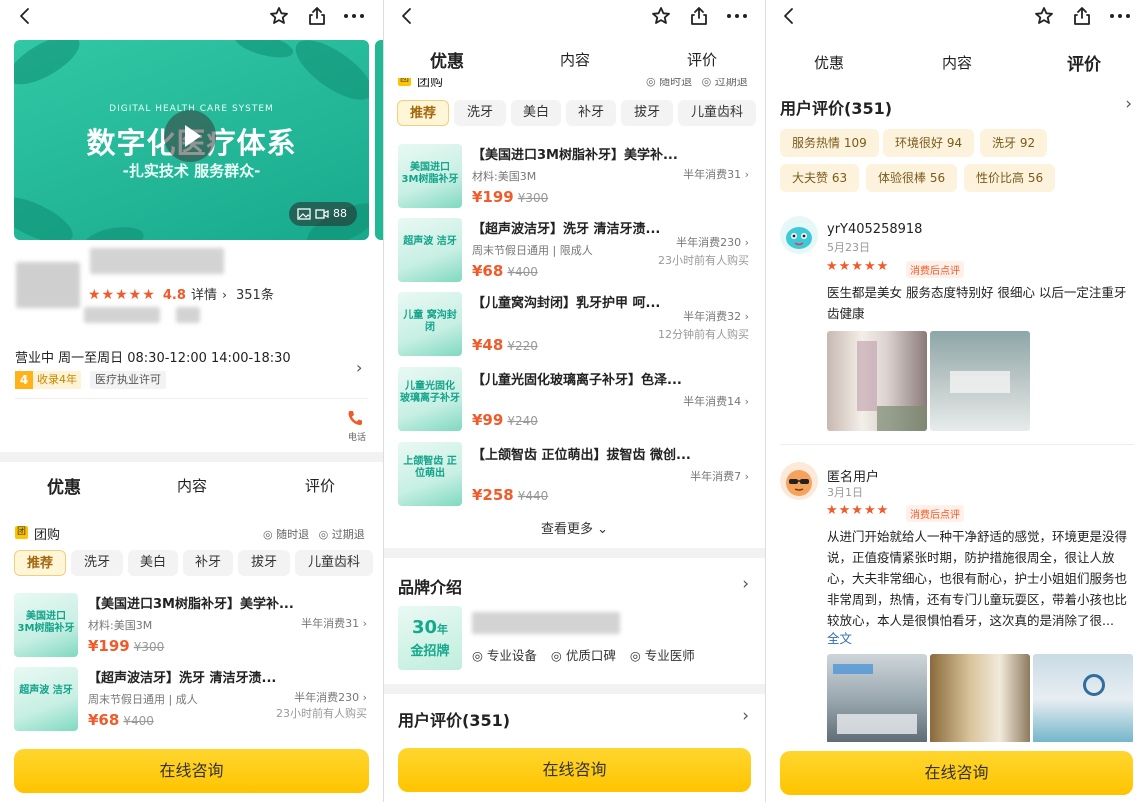 The width and height of the screenshot is (1148, 802). What do you see at coordinates (128, 380) in the screenshot?
I see `license-badge: 医疗执业许可` at bounding box center [128, 380].